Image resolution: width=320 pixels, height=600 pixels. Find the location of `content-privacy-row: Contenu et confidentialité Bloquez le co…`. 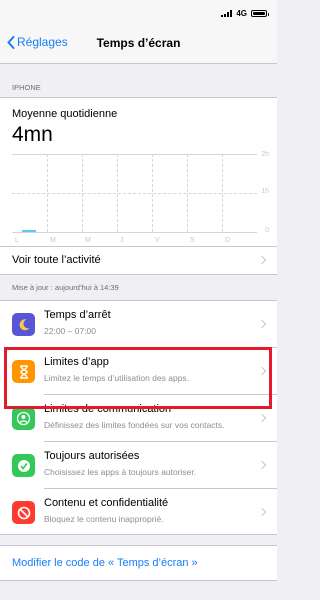

content-privacy-row: Contenu et confidentialité Bloquez le co… is located at coordinates (138, 512).